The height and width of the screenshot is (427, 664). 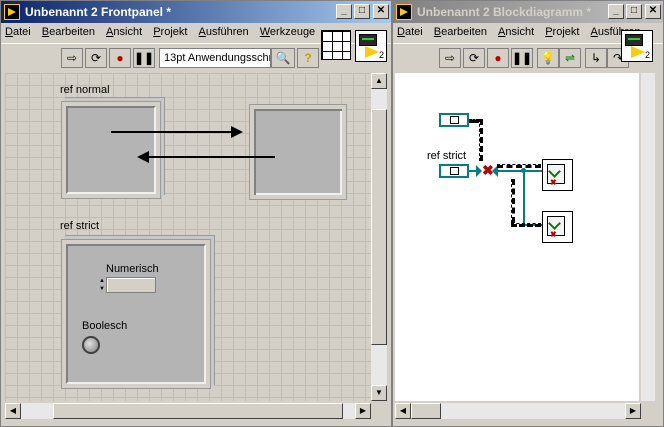 I want to click on front-panel-vscrollbar: ▲ ▼, so click(x=379, y=237).